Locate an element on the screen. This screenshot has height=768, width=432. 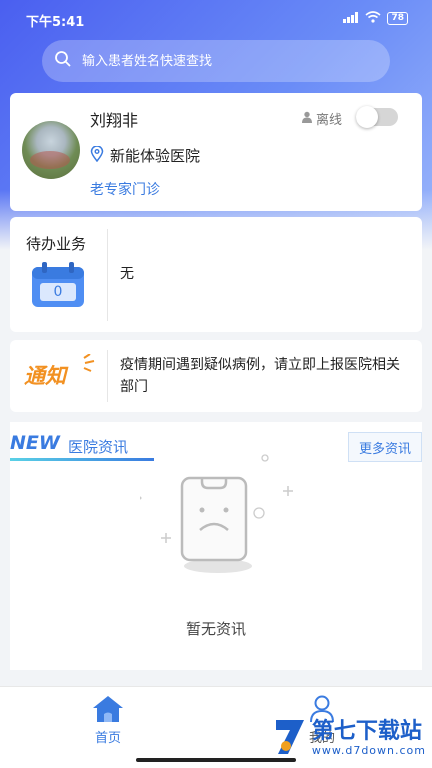
empty-state-icon is located at coordinates (219, 519).